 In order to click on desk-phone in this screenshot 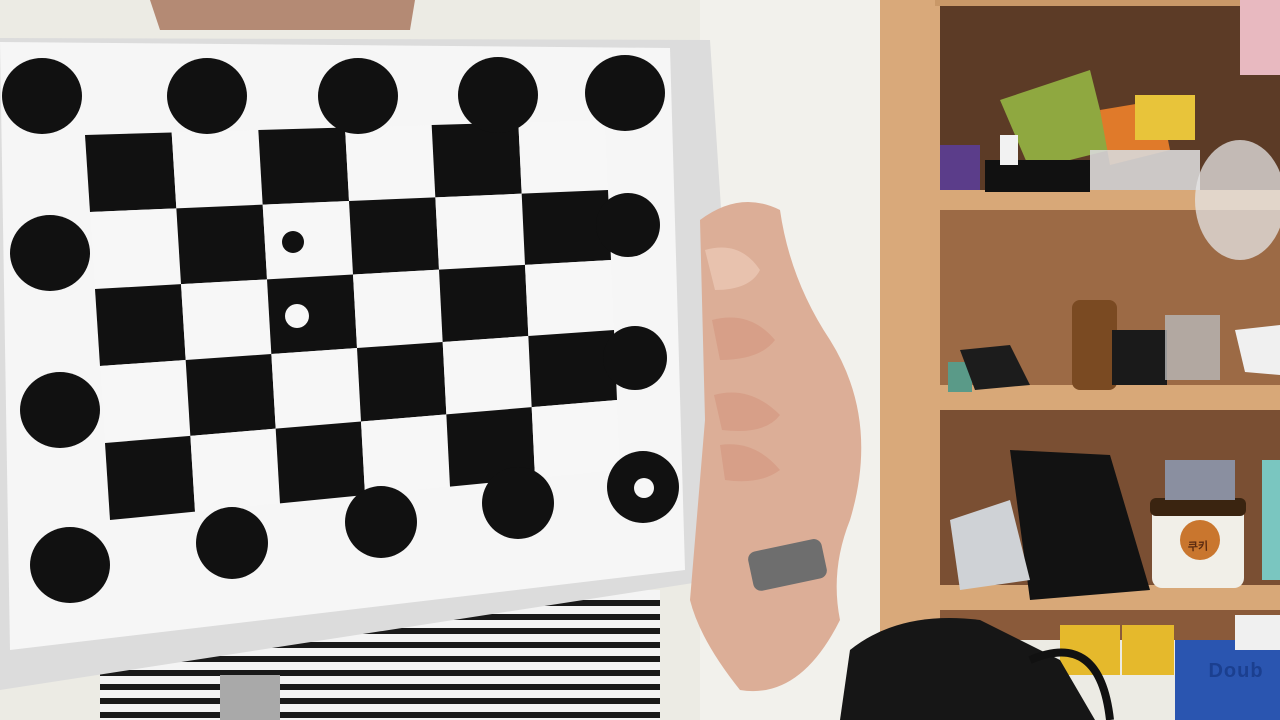, I will do `click(1139, 357)`.